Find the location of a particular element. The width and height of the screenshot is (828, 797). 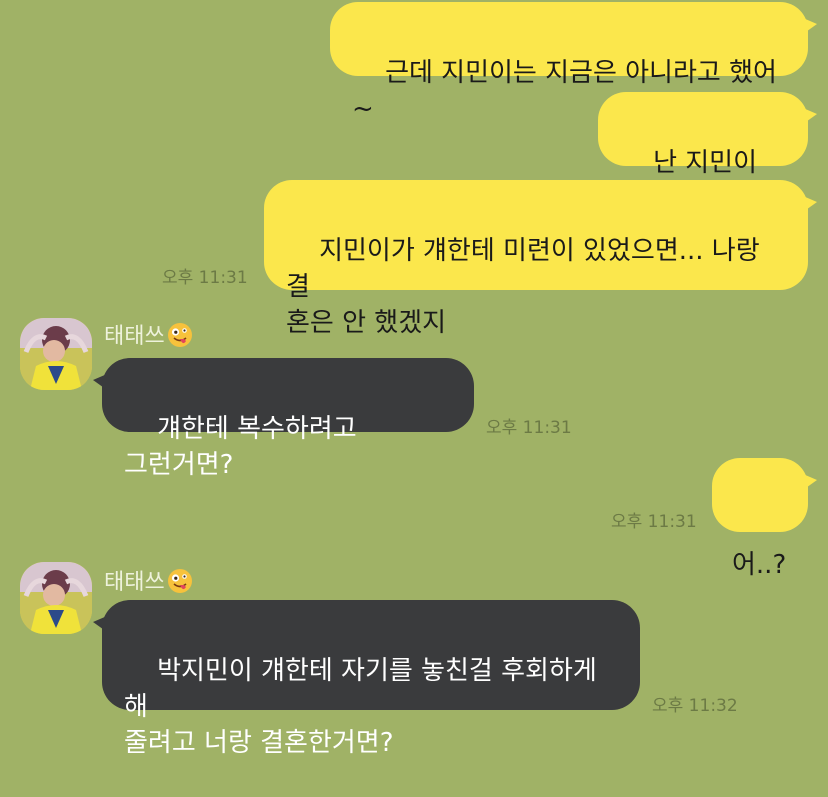

their-message-bubble: 박지민이 걔한테 자기를 놓친걸 후회하게 해 줄려고 너랑 결혼한거면? is located at coordinates (366, 679).